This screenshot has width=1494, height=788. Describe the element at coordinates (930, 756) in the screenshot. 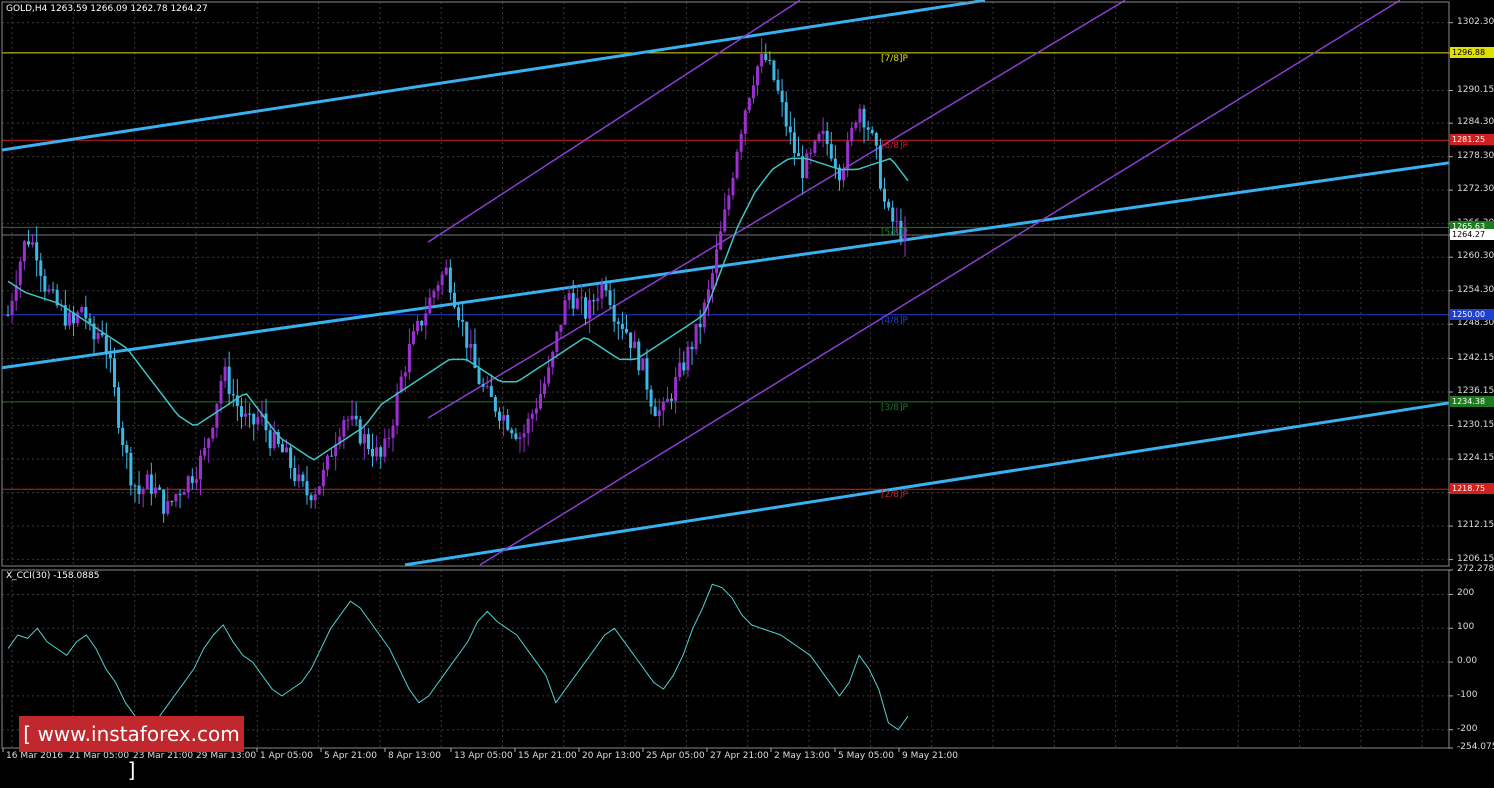

I see `x-tick-label: 9 May 21:00` at that location.